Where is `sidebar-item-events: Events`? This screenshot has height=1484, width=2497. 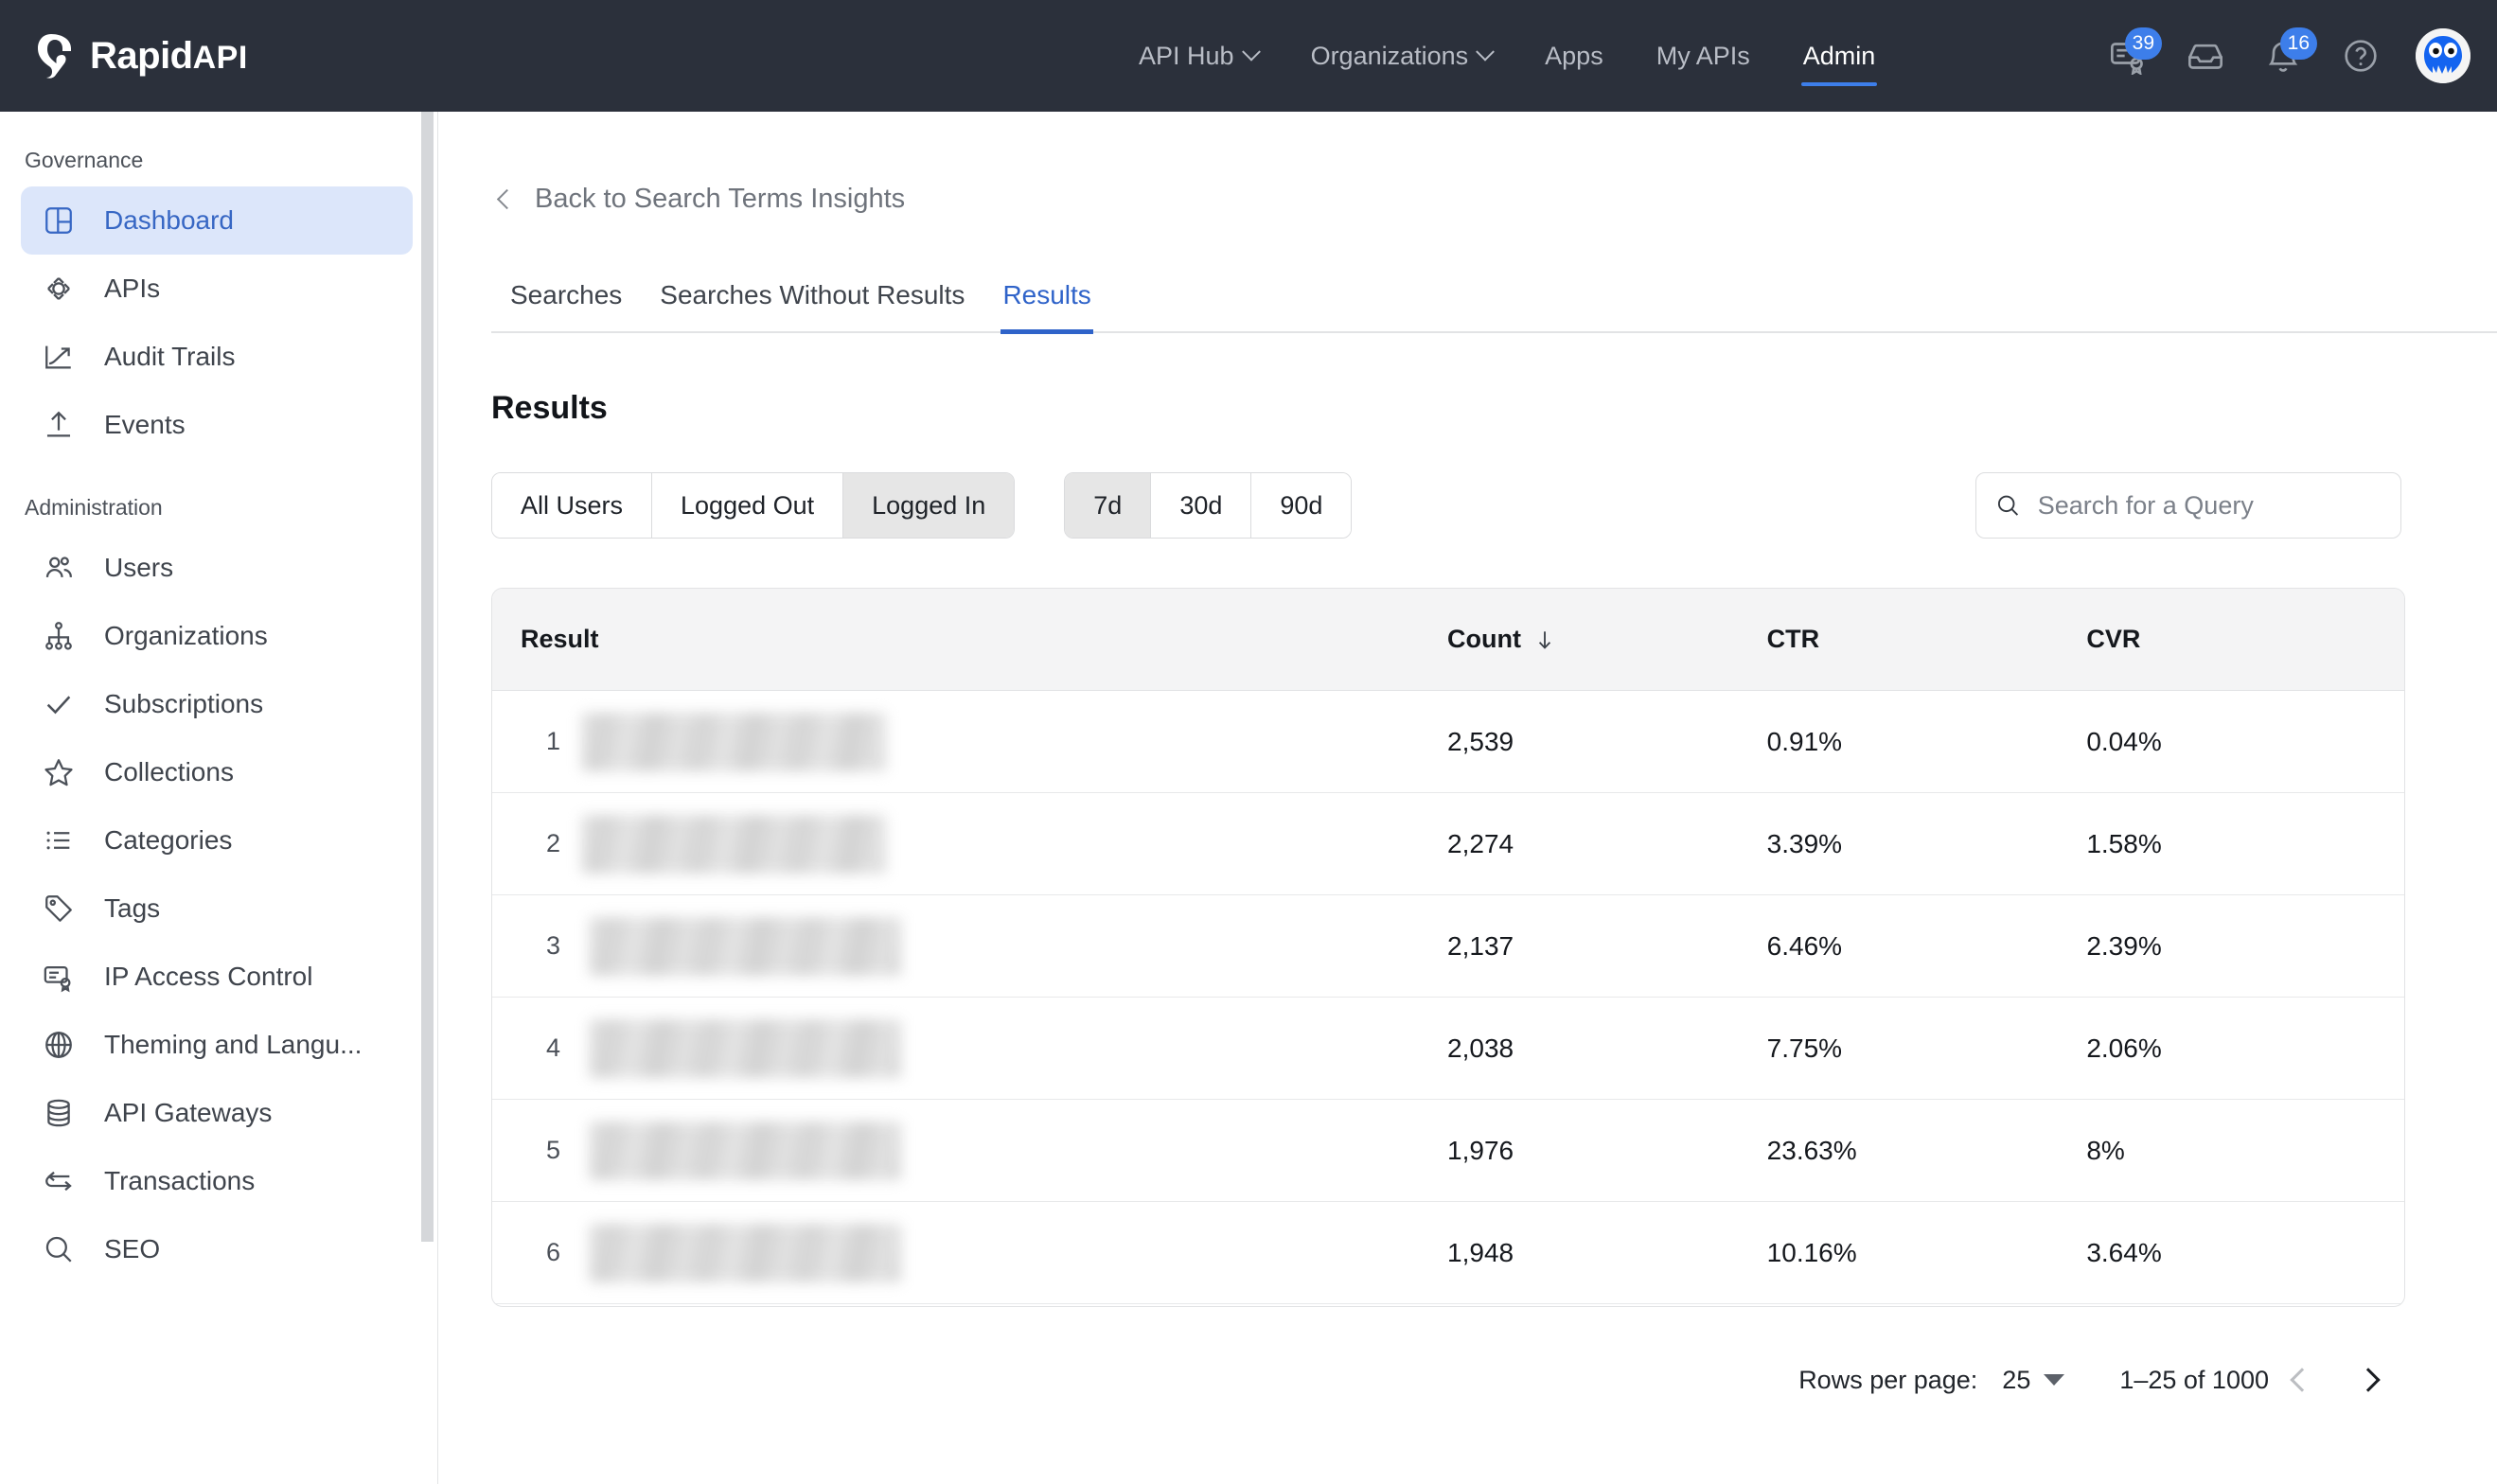 sidebar-item-events: Events is located at coordinates (217, 425).